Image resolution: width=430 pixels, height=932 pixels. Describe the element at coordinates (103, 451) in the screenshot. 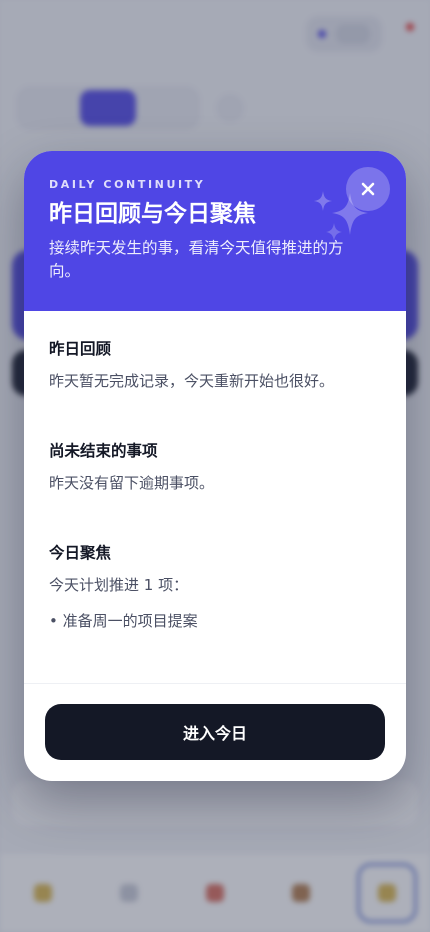

I see `section-title: 尚未结束的事项` at that location.